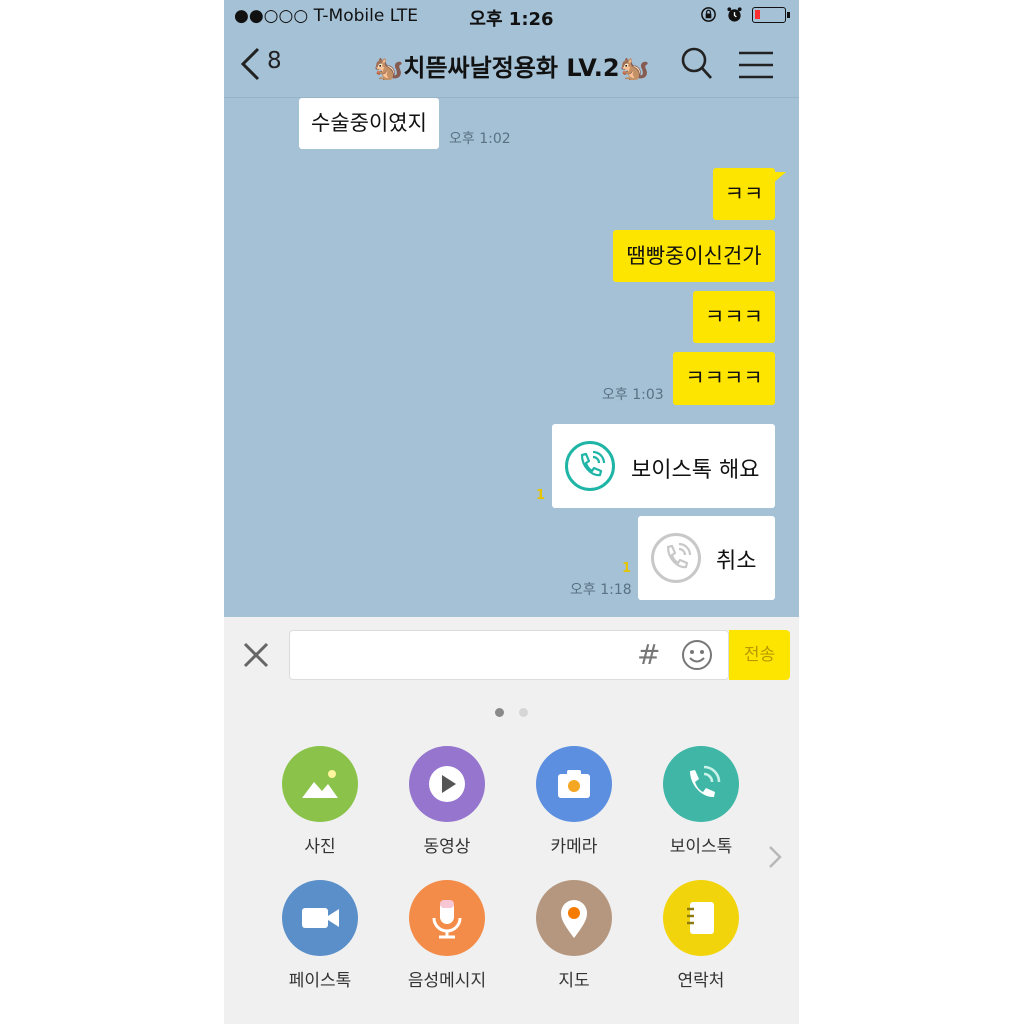  What do you see at coordinates (695, 470) in the screenshot?
I see `voice-talk-label: 보이스톡 해요` at bounding box center [695, 470].